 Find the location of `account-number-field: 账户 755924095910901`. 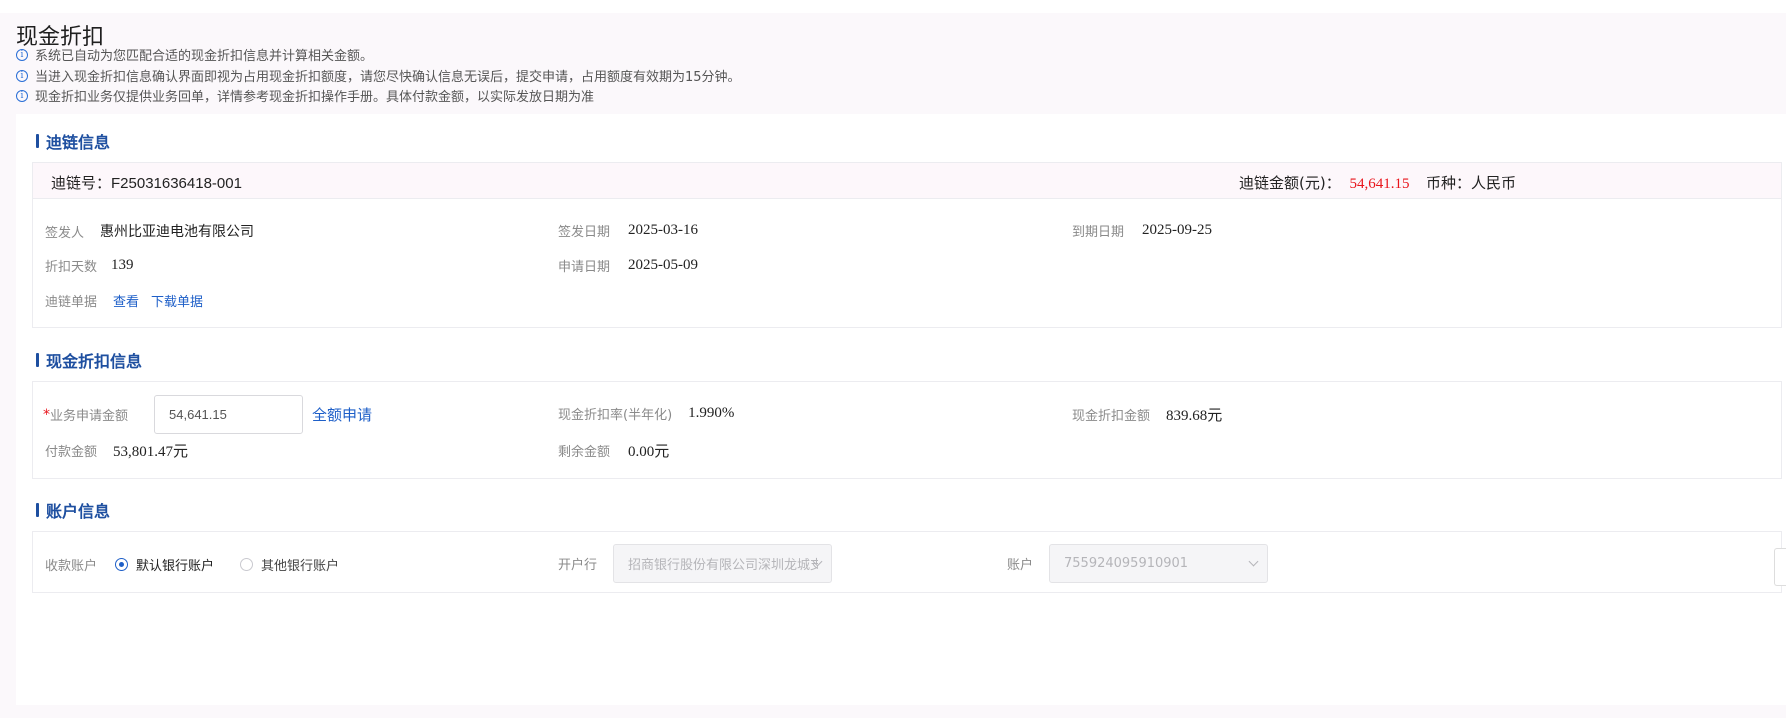

account-number-field: 账户 755924095910901 is located at coordinates (1138, 563).